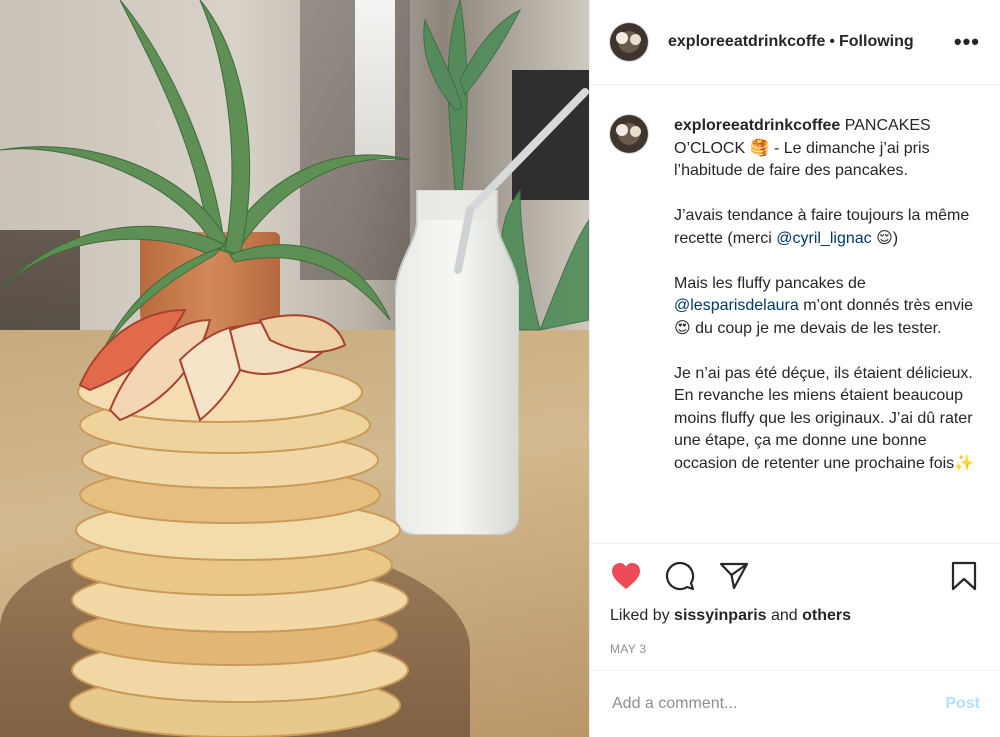  What do you see at coordinates (826, 615) in the screenshot?
I see `liked-by-others: others` at bounding box center [826, 615].